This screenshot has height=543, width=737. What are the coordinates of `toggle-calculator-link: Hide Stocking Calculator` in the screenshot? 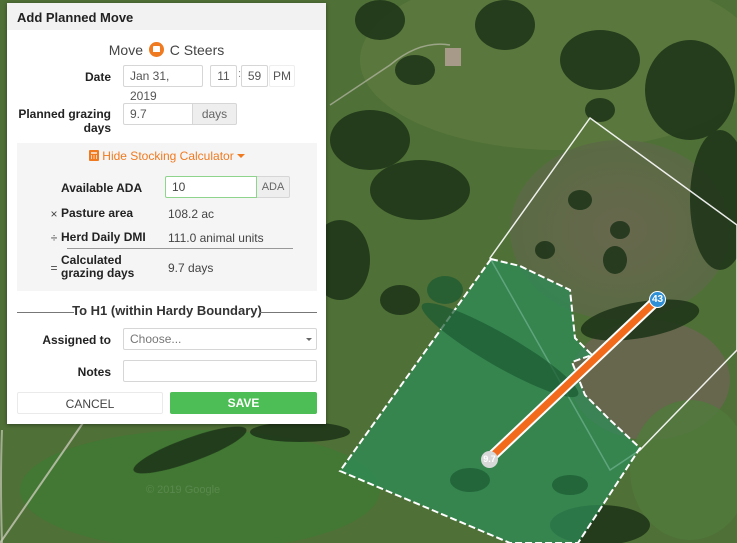 It's located at (167, 156).